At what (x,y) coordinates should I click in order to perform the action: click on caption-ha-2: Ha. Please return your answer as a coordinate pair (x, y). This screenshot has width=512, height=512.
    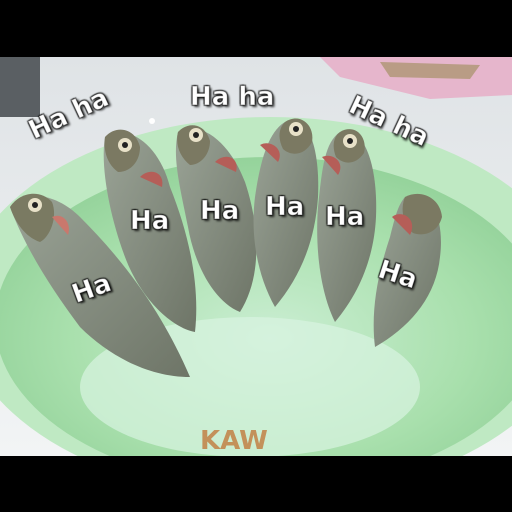
    Looking at the image, I should click on (149, 221).